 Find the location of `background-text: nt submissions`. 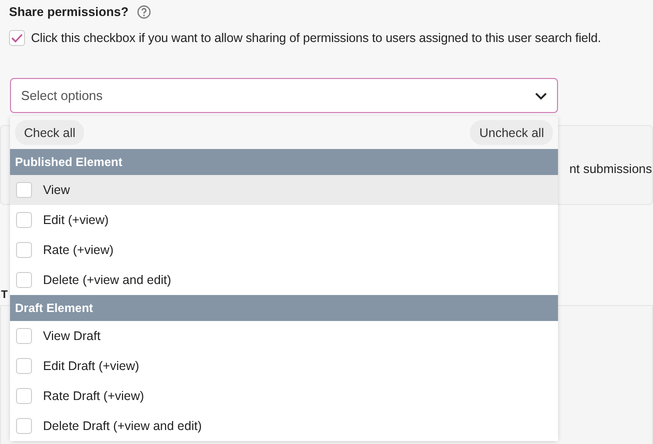

background-text: nt submissions is located at coordinates (610, 170).